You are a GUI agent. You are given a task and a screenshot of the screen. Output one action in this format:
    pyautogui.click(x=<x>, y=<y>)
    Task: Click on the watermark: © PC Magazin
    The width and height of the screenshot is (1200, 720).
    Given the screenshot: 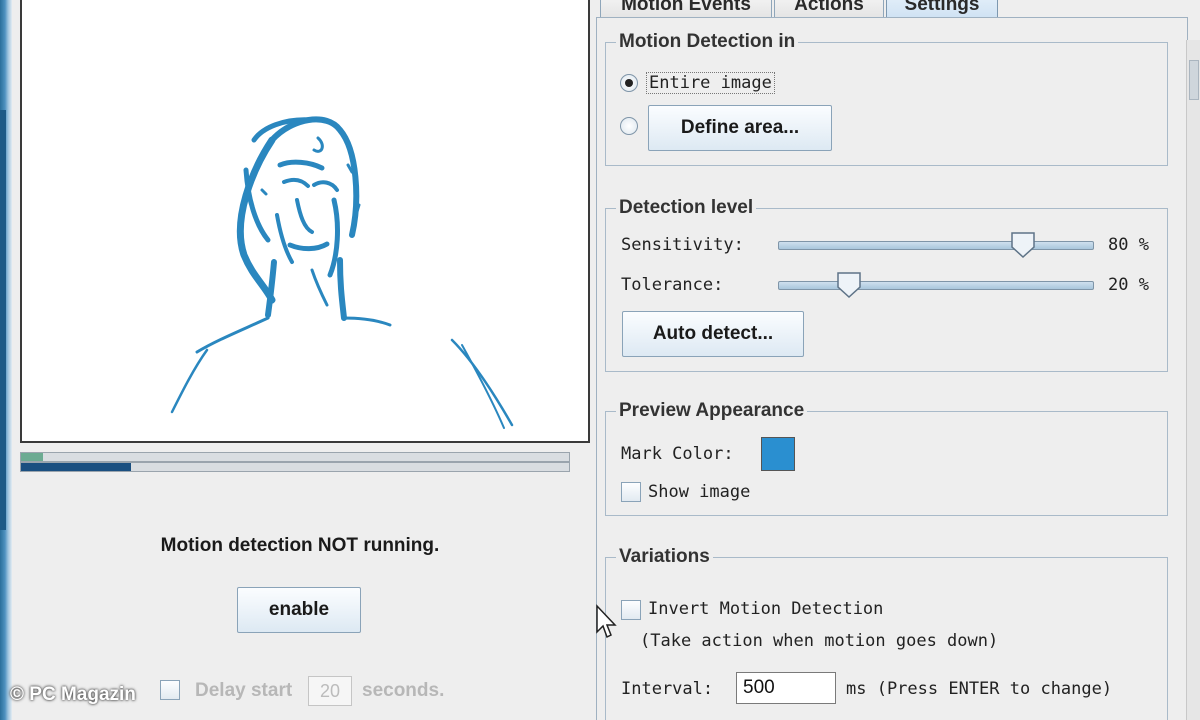 What is the action you would take?
    pyautogui.click(x=73, y=694)
    